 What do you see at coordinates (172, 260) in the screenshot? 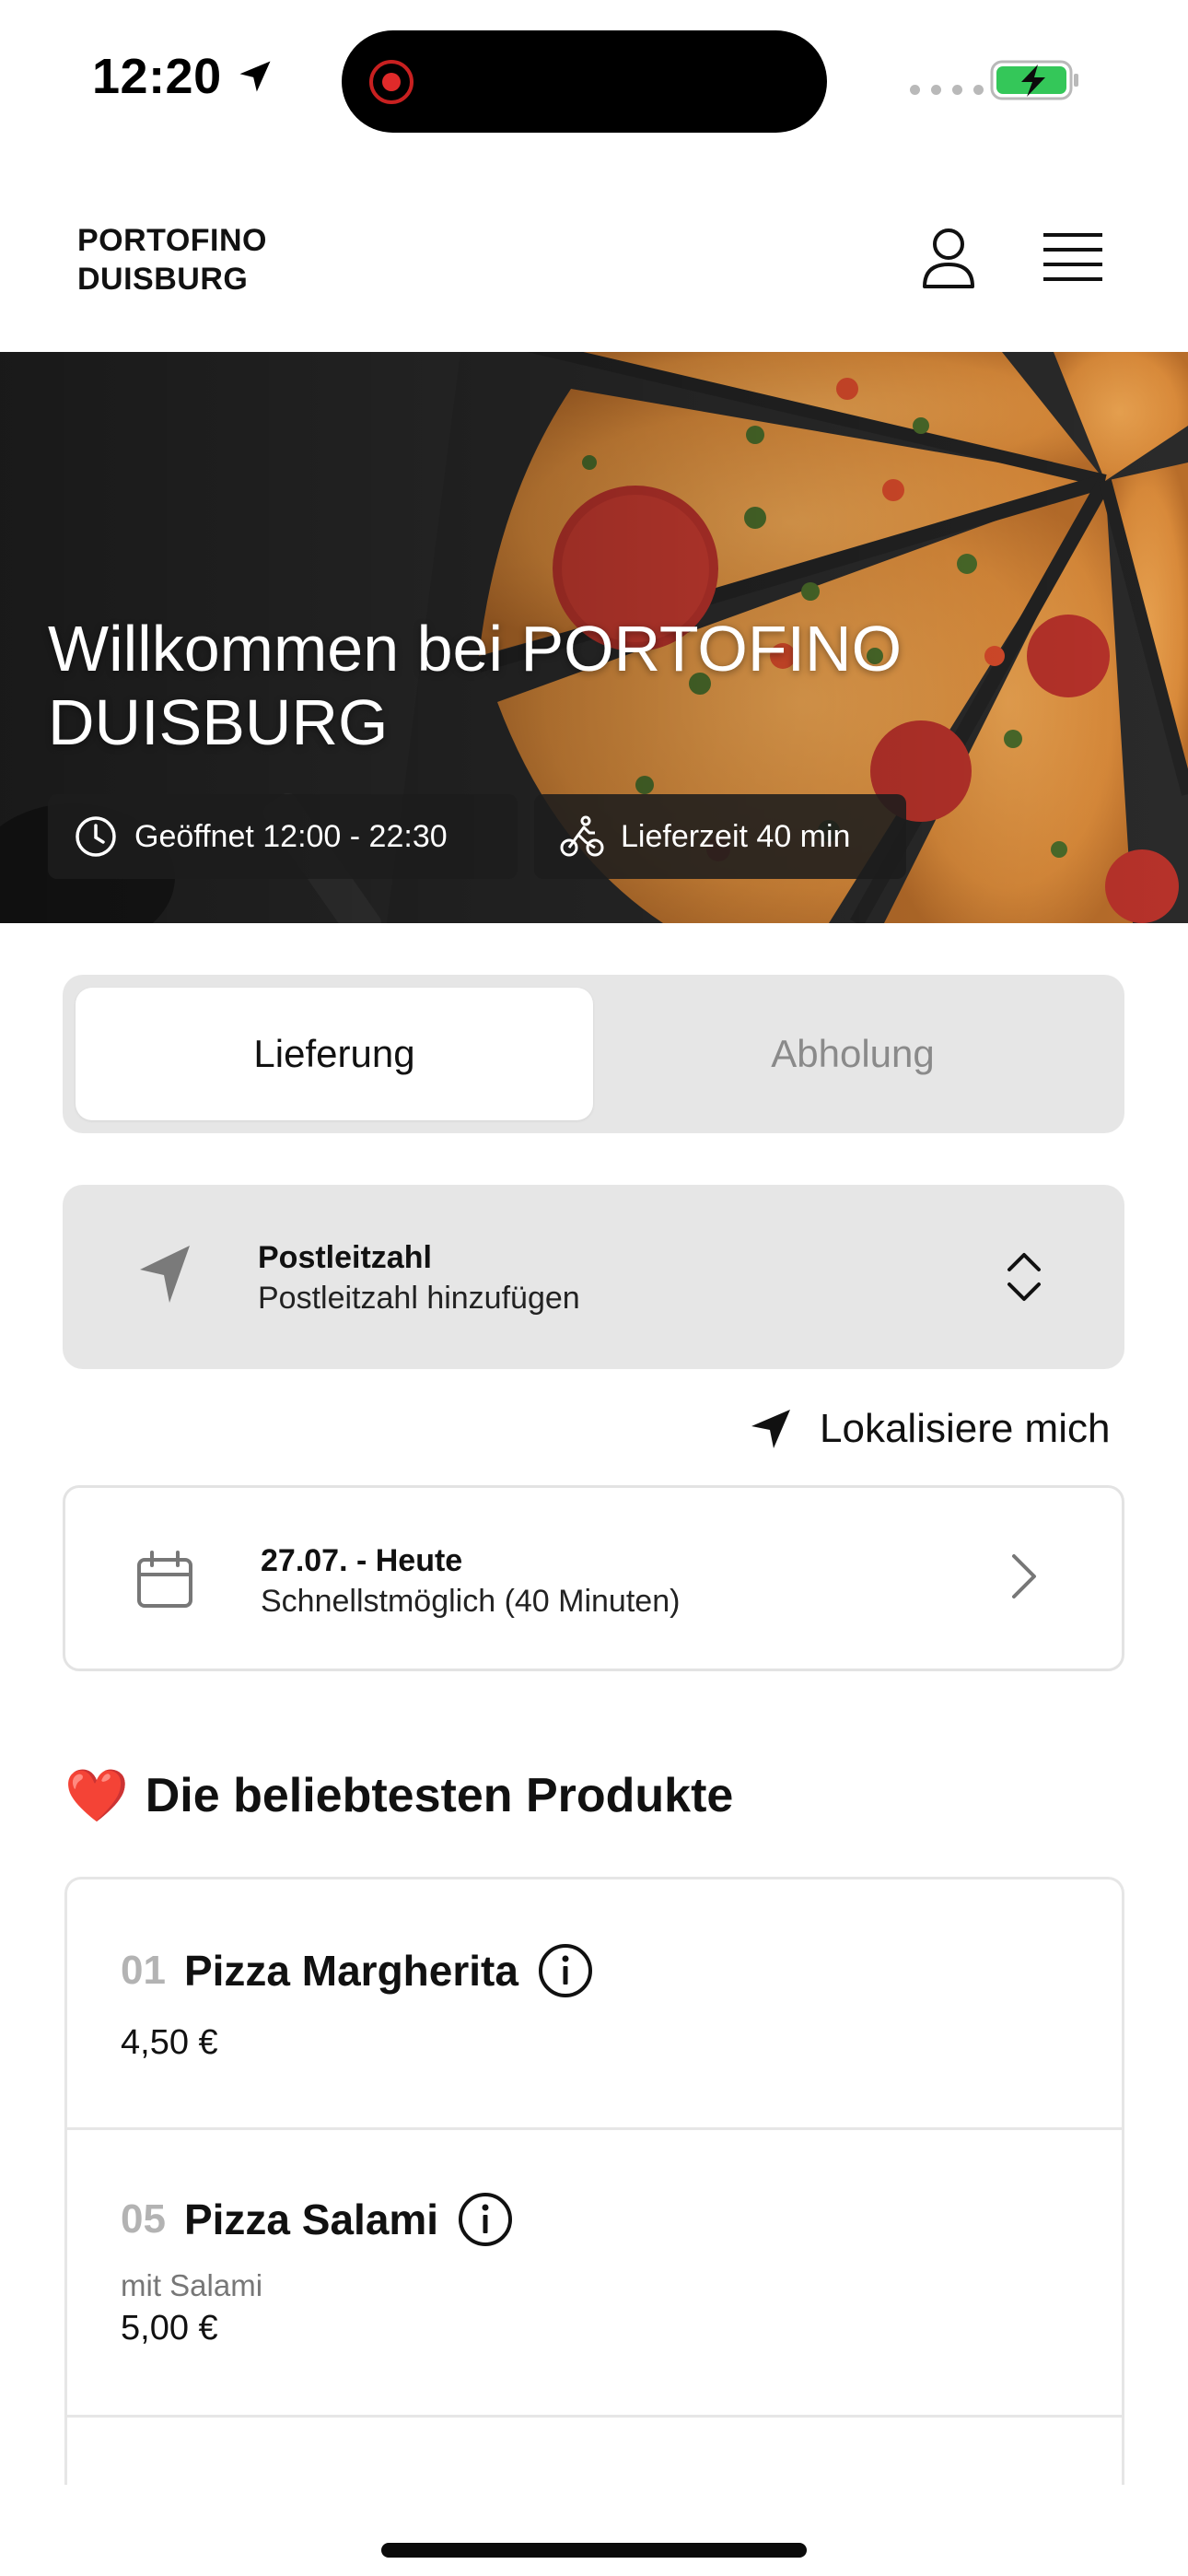
I see `brand-logo: PORTOFINO DUISBURG` at bounding box center [172, 260].